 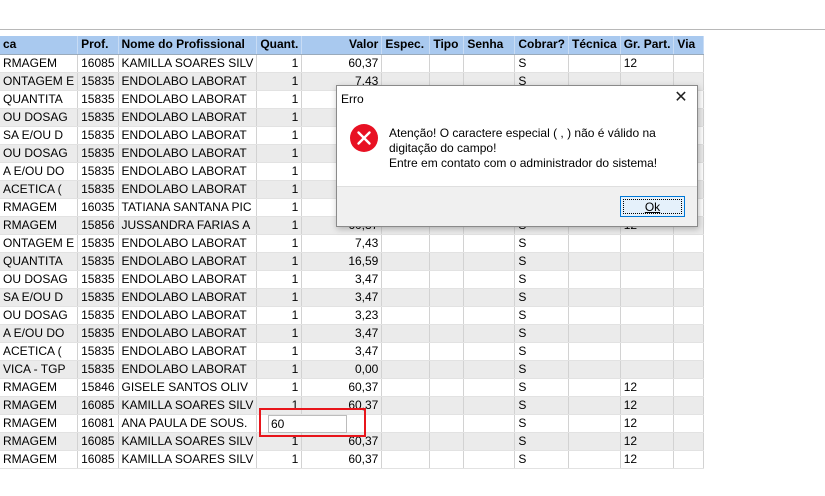 What do you see at coordinates (188, 207) in the screenshot?
I see `col-professional-name-cell: TATIANA SANTANA PIC` at bounding box center [188, 207].